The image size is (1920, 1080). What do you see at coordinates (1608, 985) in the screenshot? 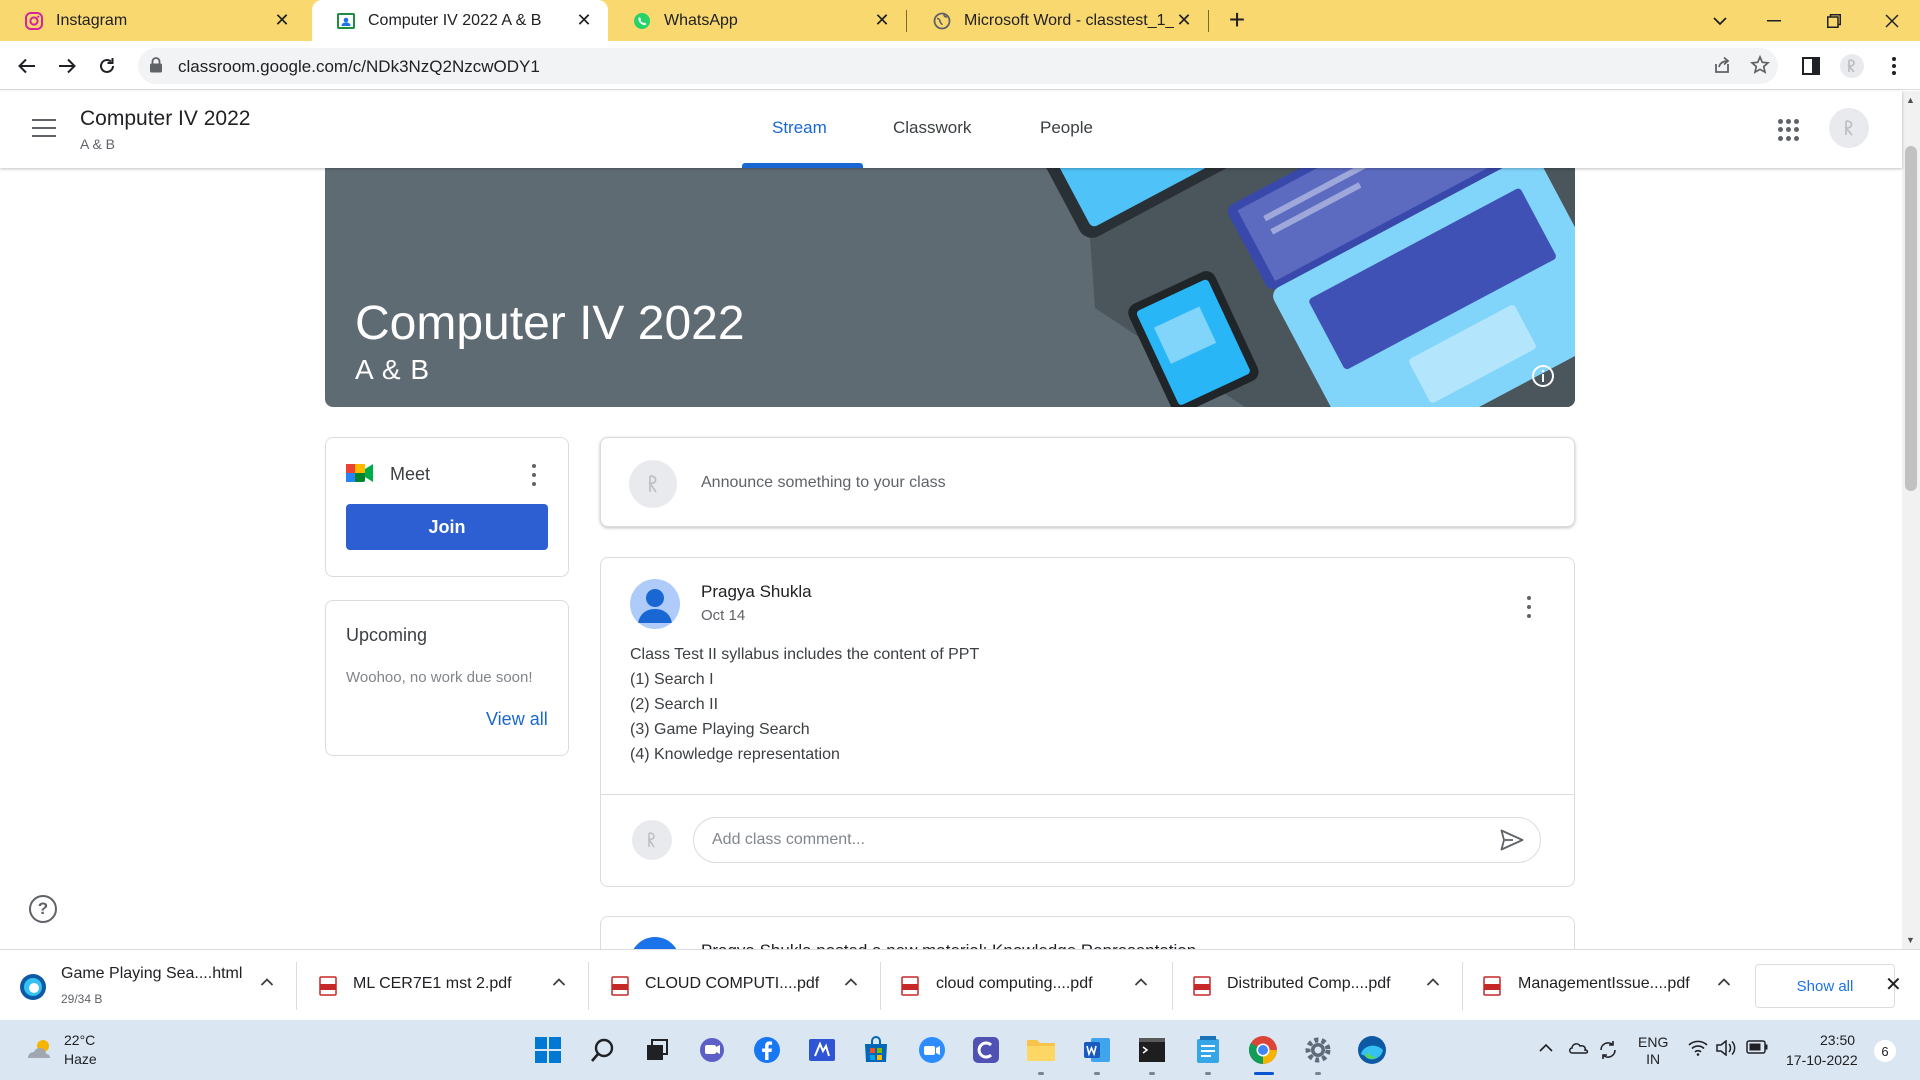
I see `download-item: ManagementIssue....pdf` at bounding box center [1608, 985].